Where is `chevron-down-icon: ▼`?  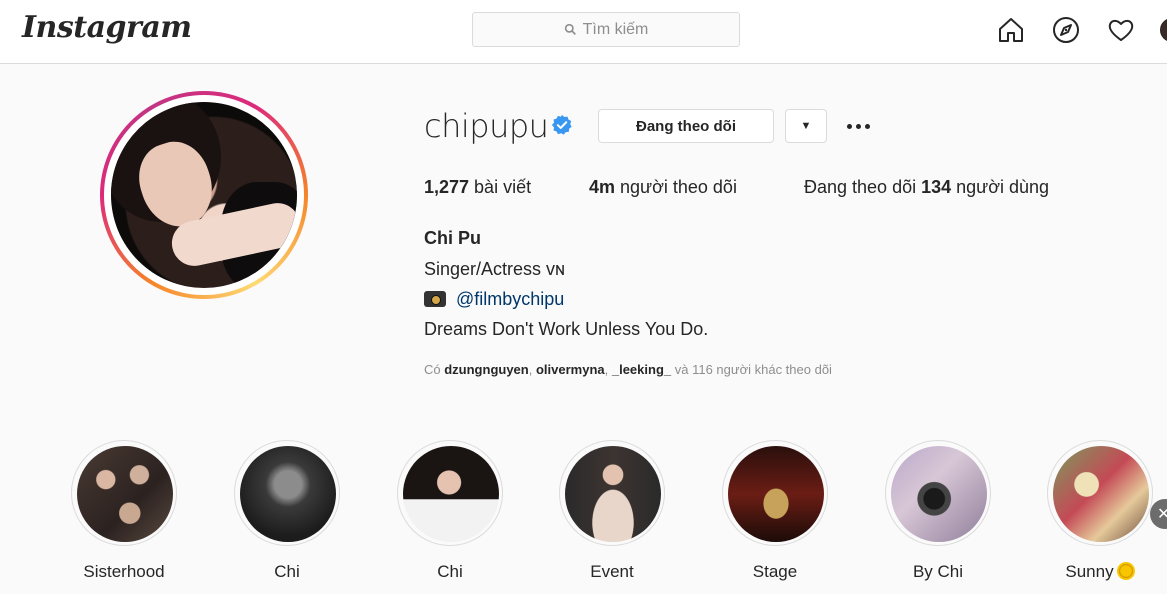 chevron-down-icon: ▼ is located at coordinates (806, 126).